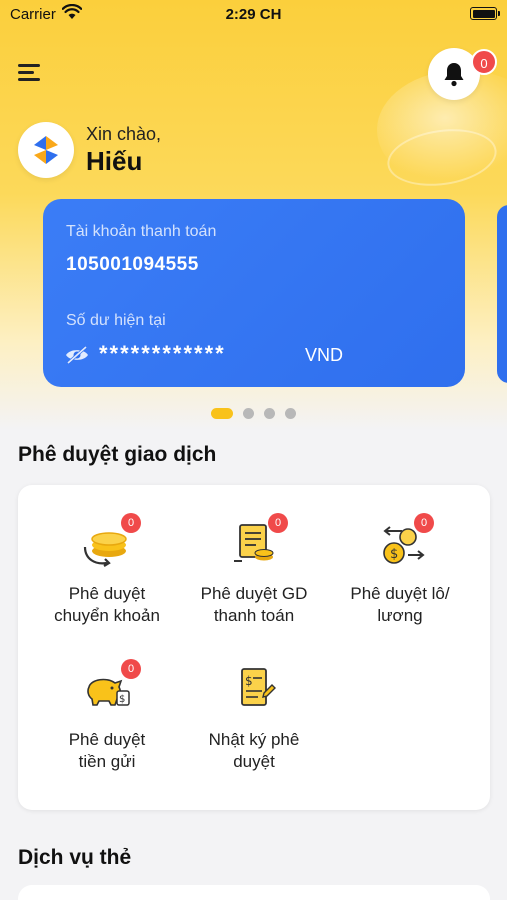 This screenshot has width=507, height=900. I want to click on coin-transfer-icon: 0, so click(110, 541).